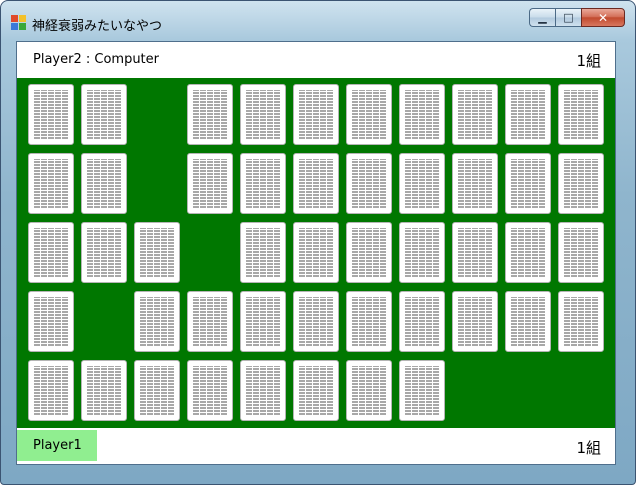 This screenshot has height=485, width=636. Describe the element at coordinates (57, 445) in the screenshot. I see `current-player-label: Player1` at that location.